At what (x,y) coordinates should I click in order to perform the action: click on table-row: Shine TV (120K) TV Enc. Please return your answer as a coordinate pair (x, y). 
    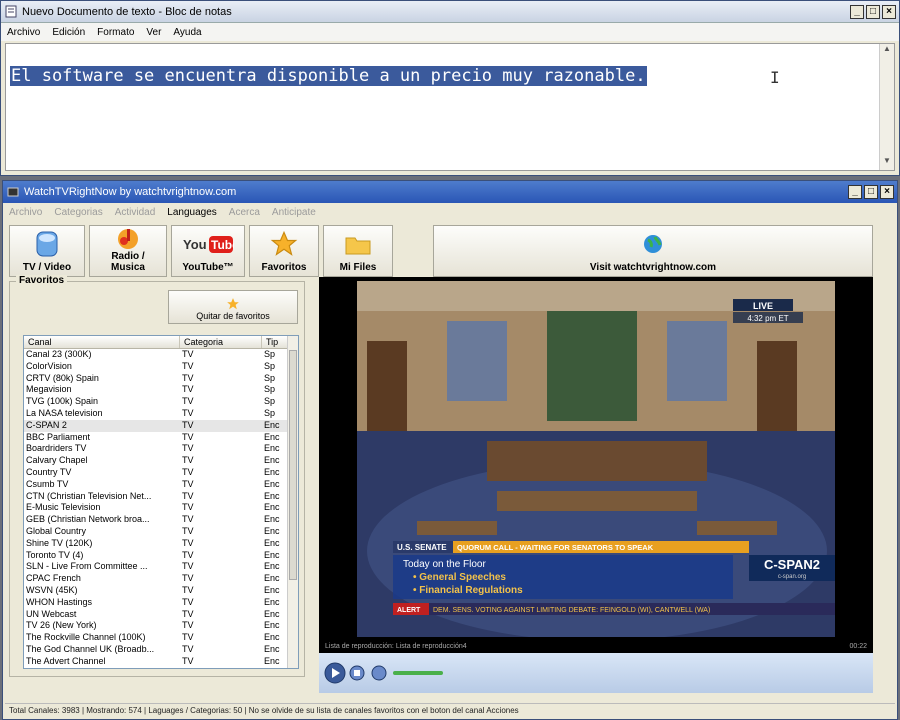
    Looking at the image, I should click on (161, 544).